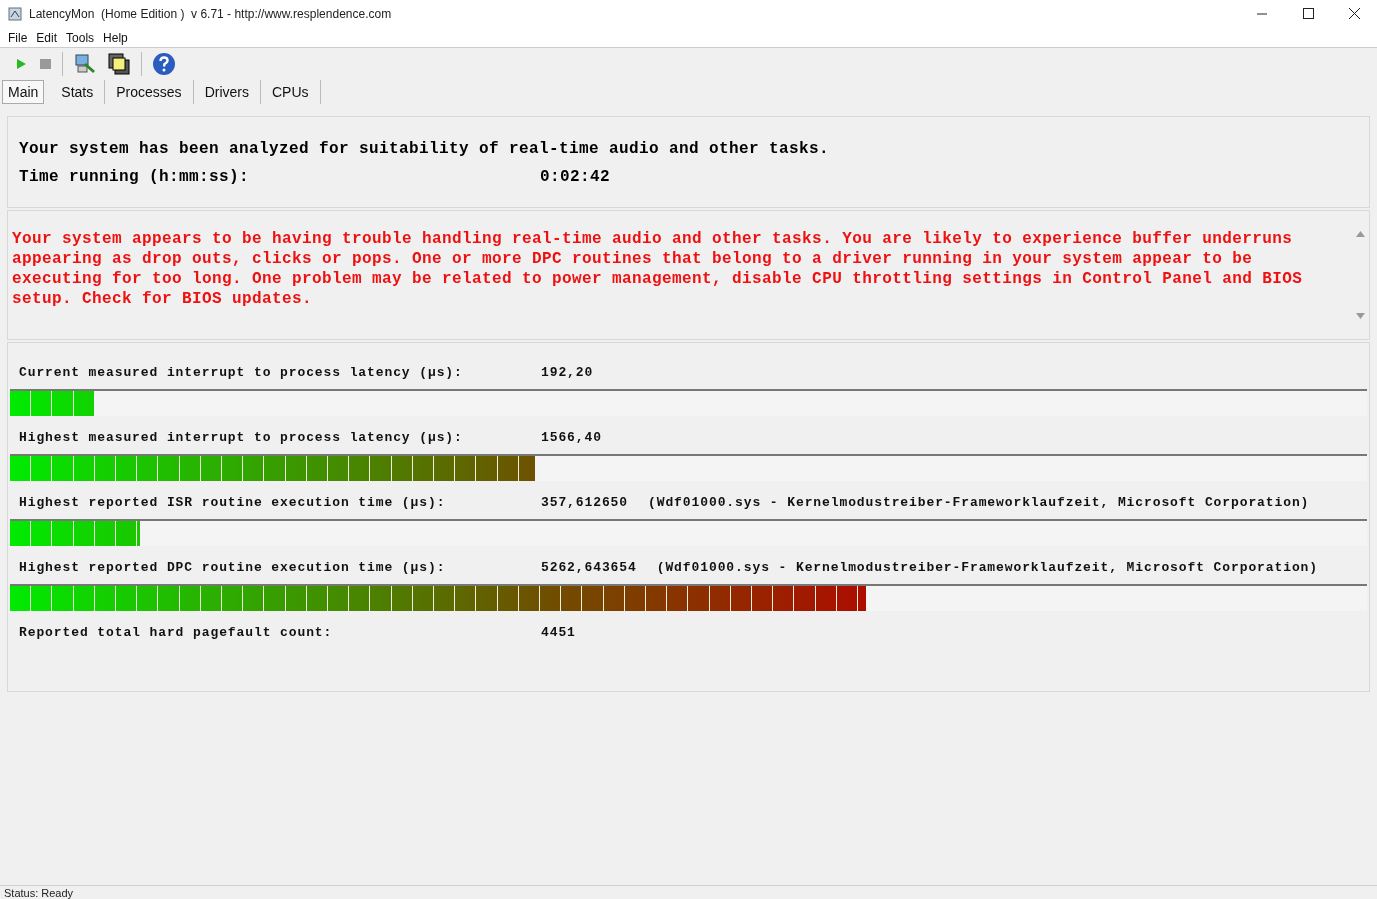 This screenshot has height=899, width=1377. I want to click on window-title: LatencyMon (Home Edition ) v 6.71 - http://www.resplendence.com, so click(210, 14).